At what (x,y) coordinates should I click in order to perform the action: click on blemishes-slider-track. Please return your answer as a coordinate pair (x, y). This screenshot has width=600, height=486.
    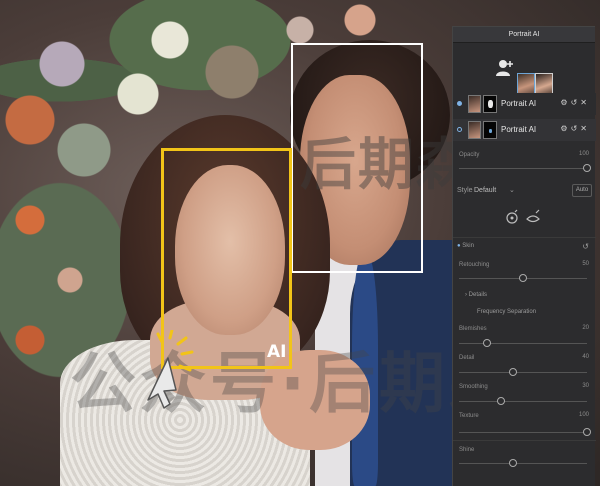
    Looking at the image, I should click on (523, 343).